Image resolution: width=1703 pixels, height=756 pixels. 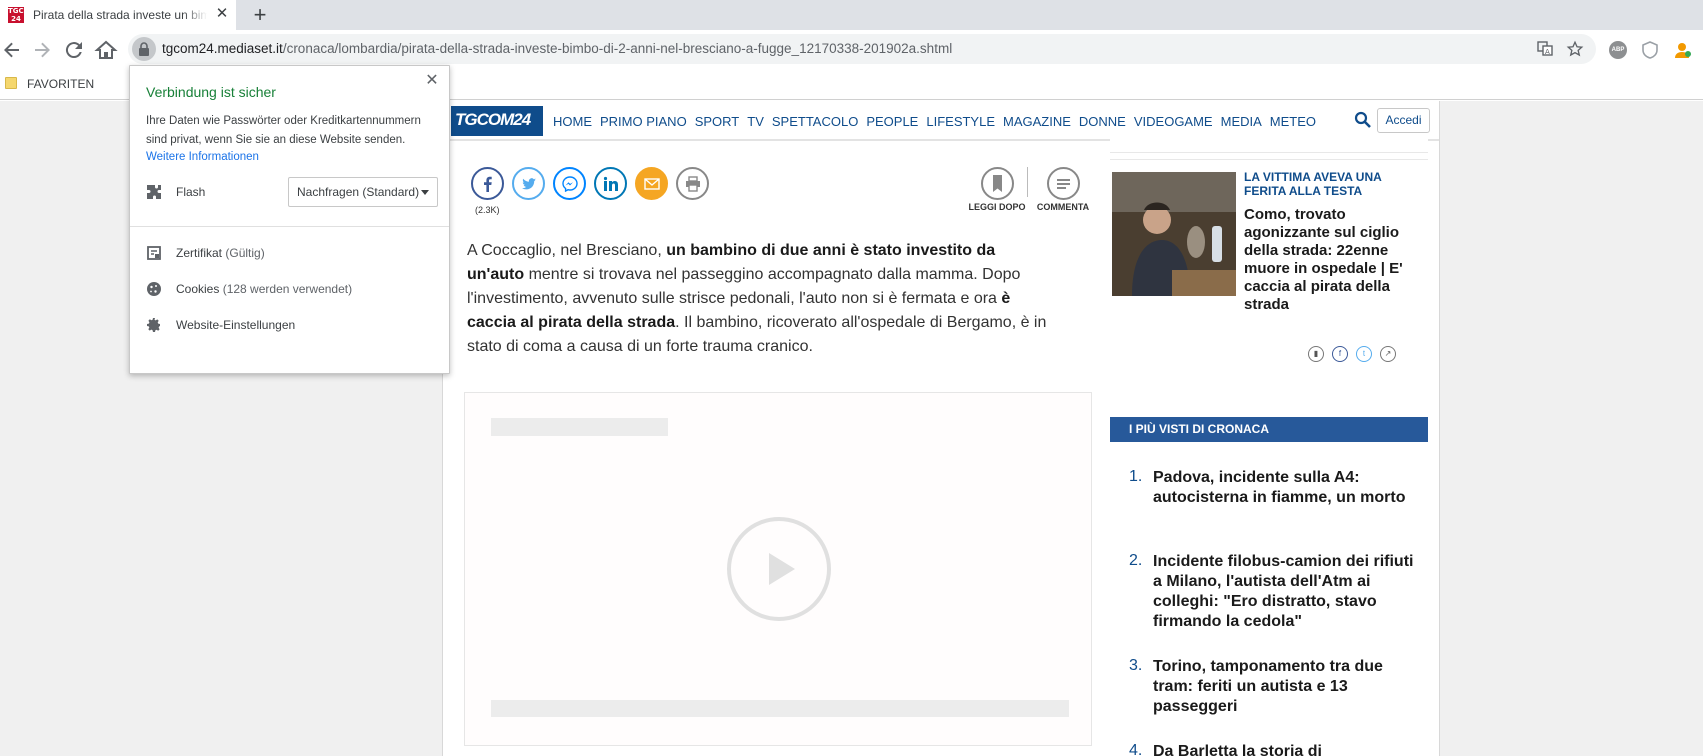 I want to click on sidebar-card-prev, so click(x=1269, y=146).